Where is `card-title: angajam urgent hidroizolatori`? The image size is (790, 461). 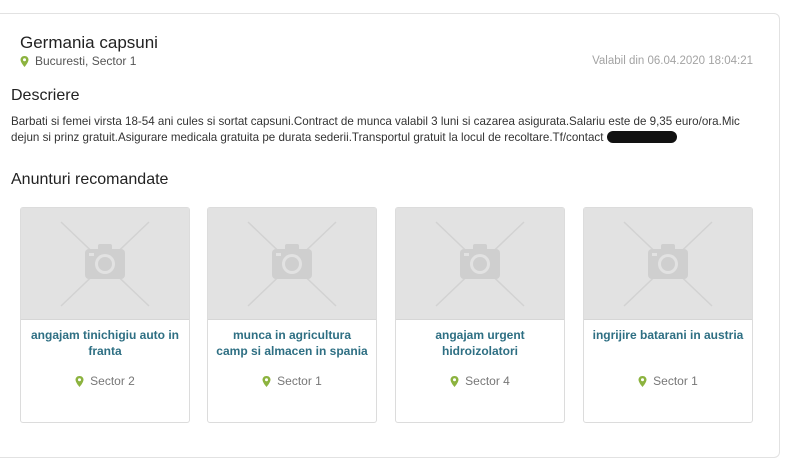 card-title: angajam urgent hidroizolatori is located at coordinates (480, 343).